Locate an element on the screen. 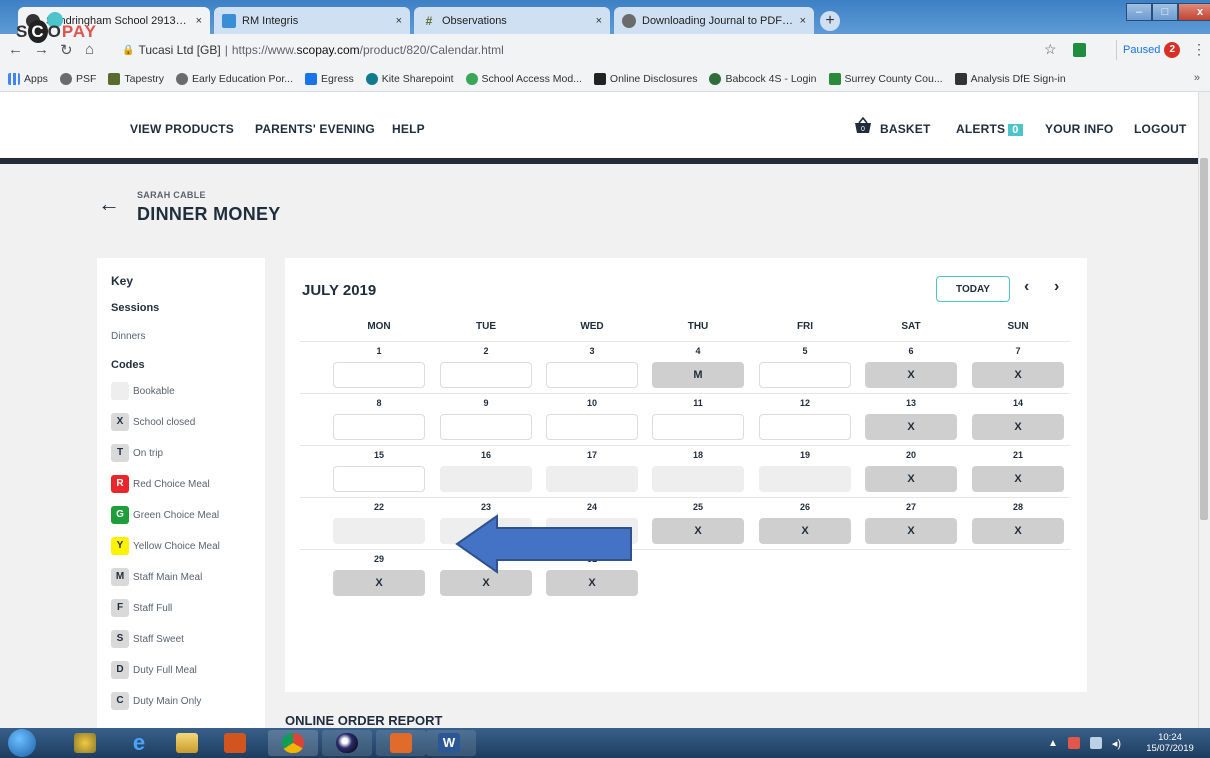 The width and height of the screenshot is (1210, 758). scopay-logo: S C OPAY is located at coordinates (56, 31).